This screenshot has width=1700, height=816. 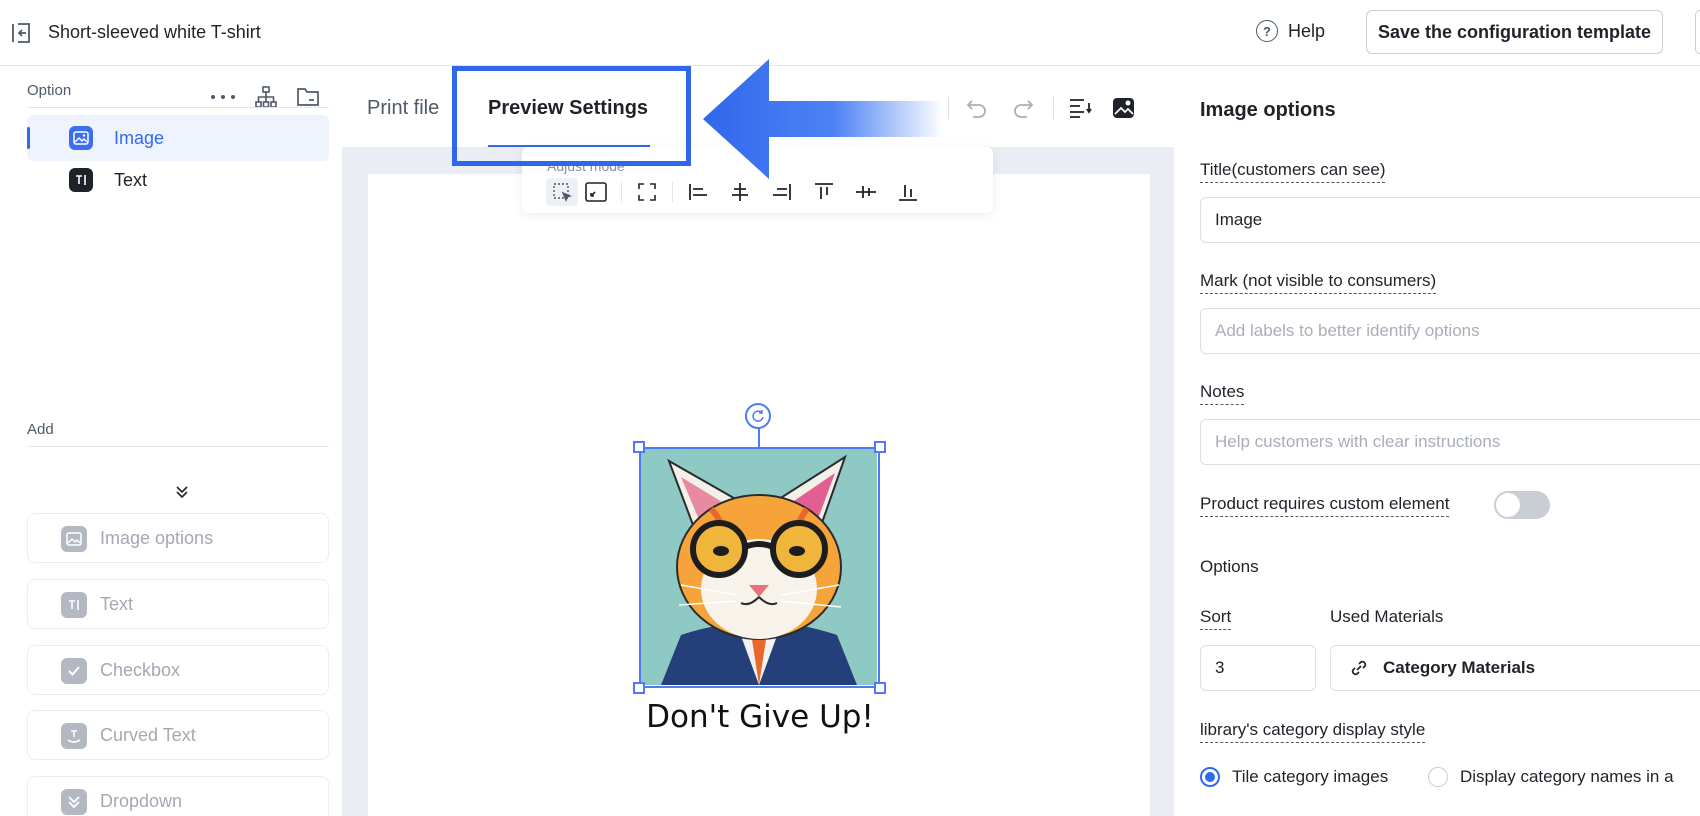 I want to click on image-preview-icon, so click(x=1124, y=108).